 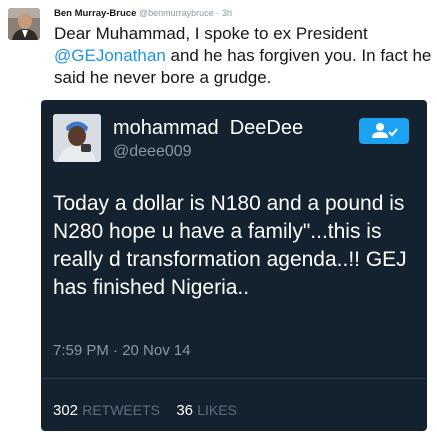 I want to click on tweet-header: Ben Murray-Bruce @benmurraybruce · 3h, so click(x=143, y=13).